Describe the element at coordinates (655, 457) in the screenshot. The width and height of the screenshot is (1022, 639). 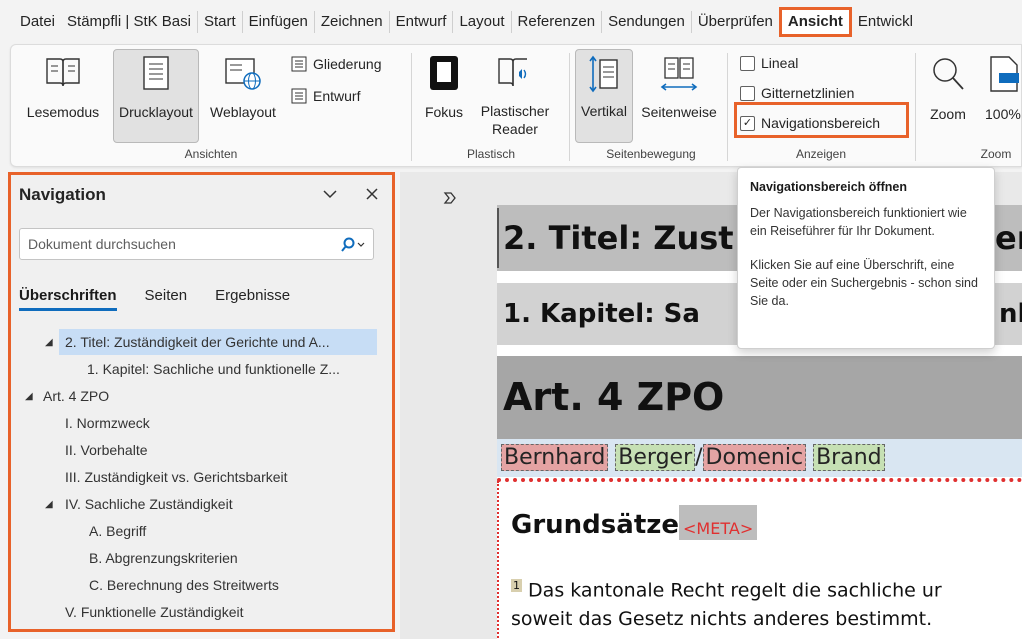
I see `author-tag: Berger` at that location.